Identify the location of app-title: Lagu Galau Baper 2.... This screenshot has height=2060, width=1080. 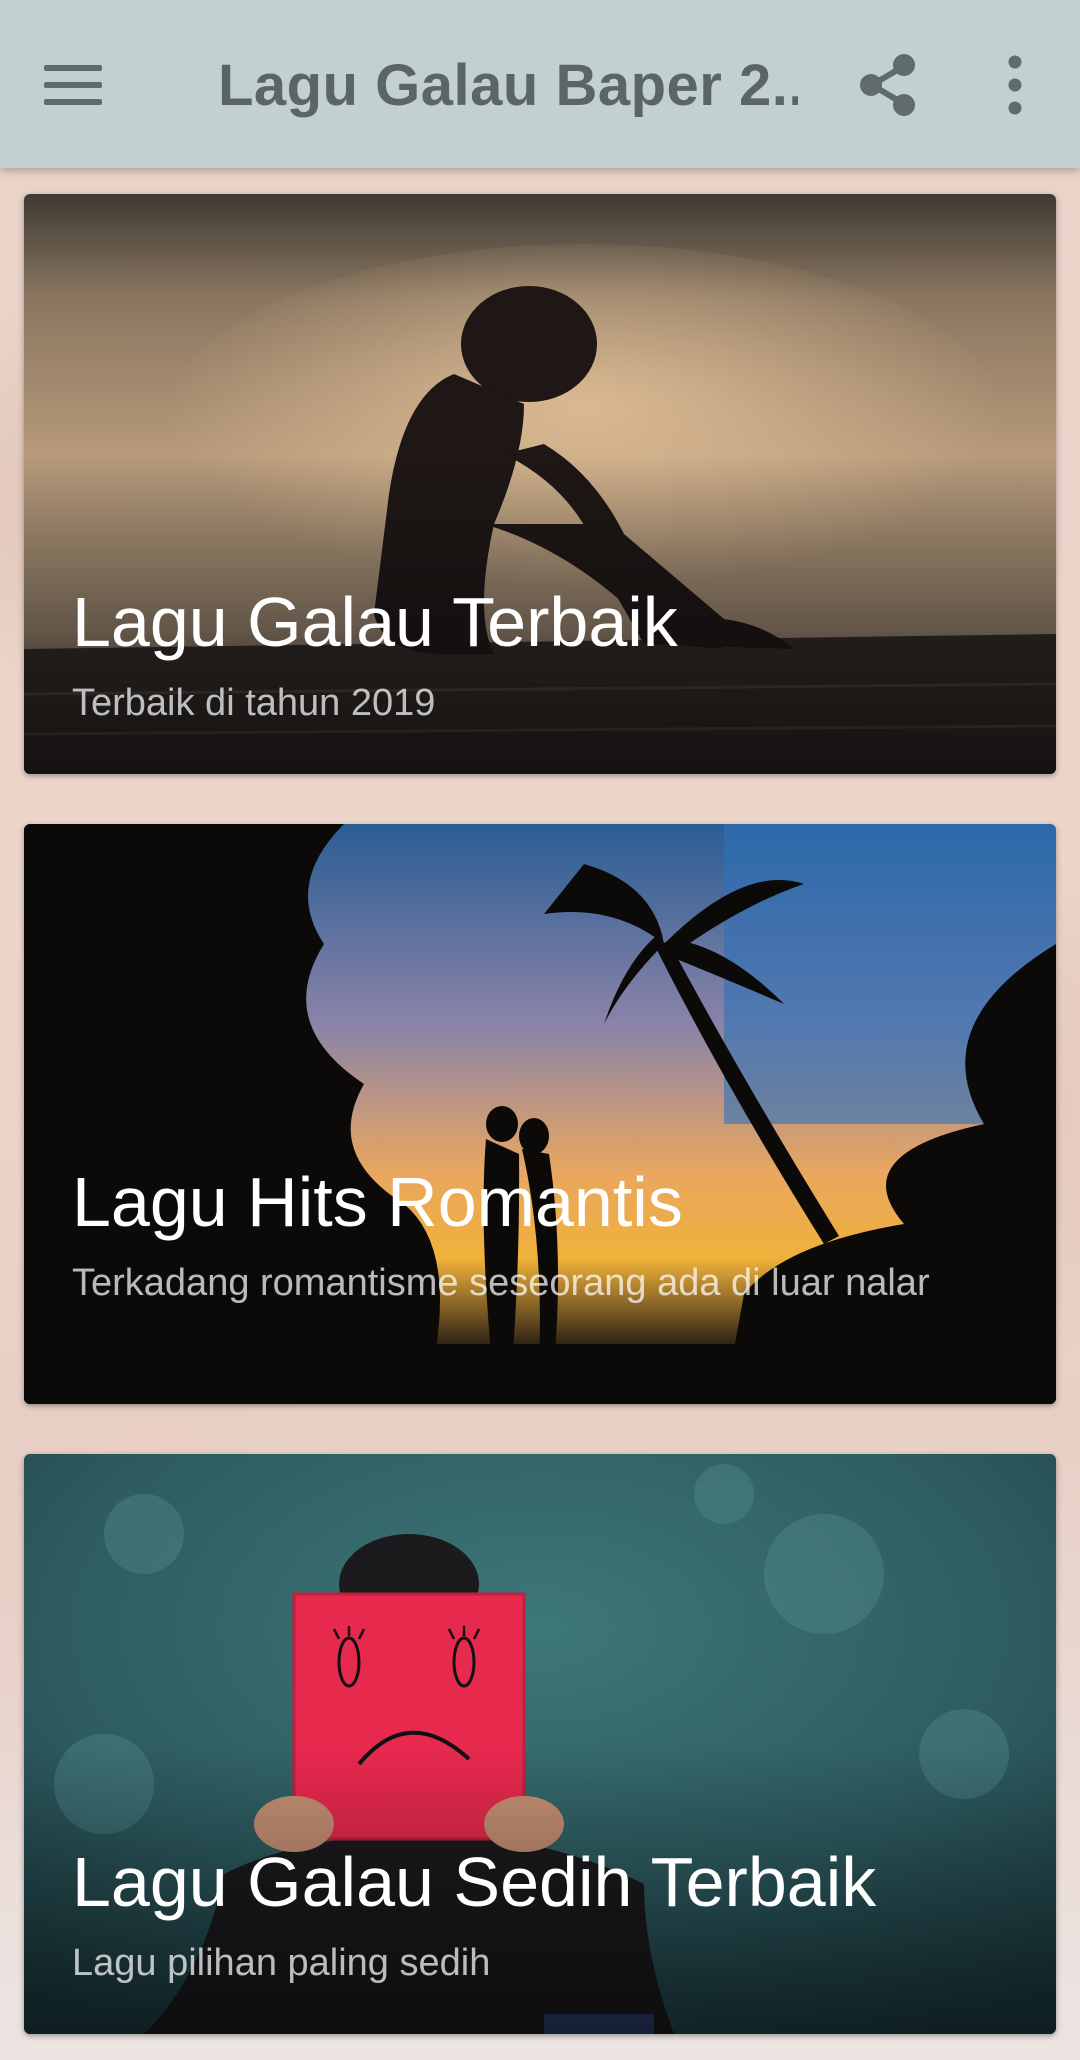
(508, 85).